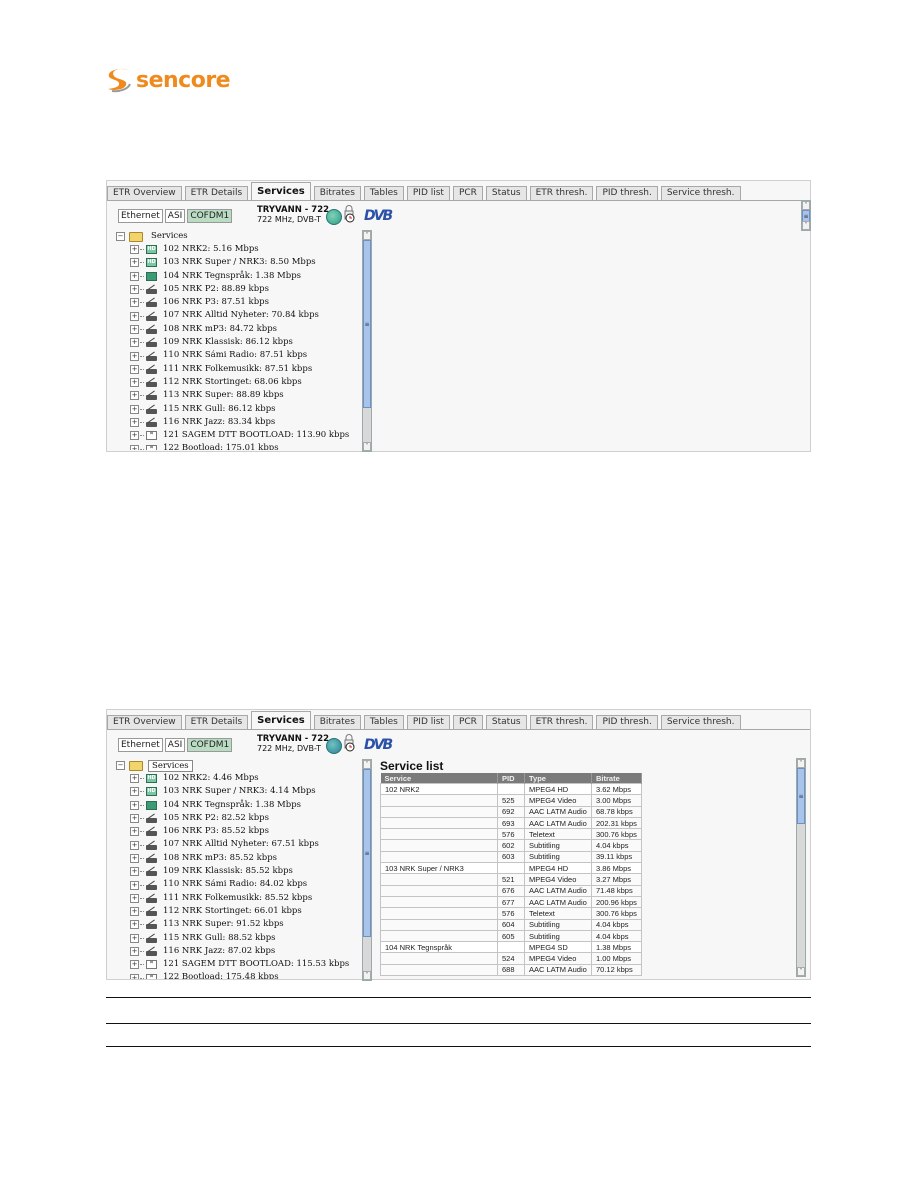 The height and width of the screenshot is (1188, 918). Describe the element at coordinates (511, 778) in the screenshot. I see `column-header-pid: PID` at that location.